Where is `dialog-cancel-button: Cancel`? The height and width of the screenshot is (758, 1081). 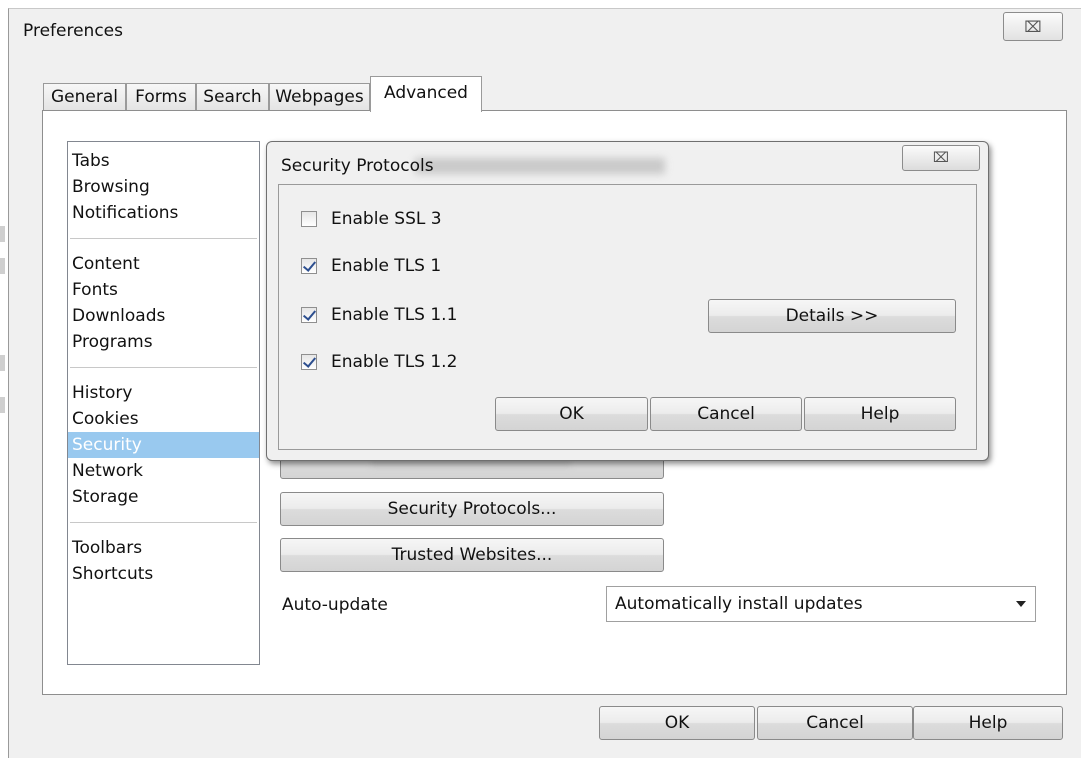 dialog-cancel-button: Cancel is located at coordinates (726, 414).